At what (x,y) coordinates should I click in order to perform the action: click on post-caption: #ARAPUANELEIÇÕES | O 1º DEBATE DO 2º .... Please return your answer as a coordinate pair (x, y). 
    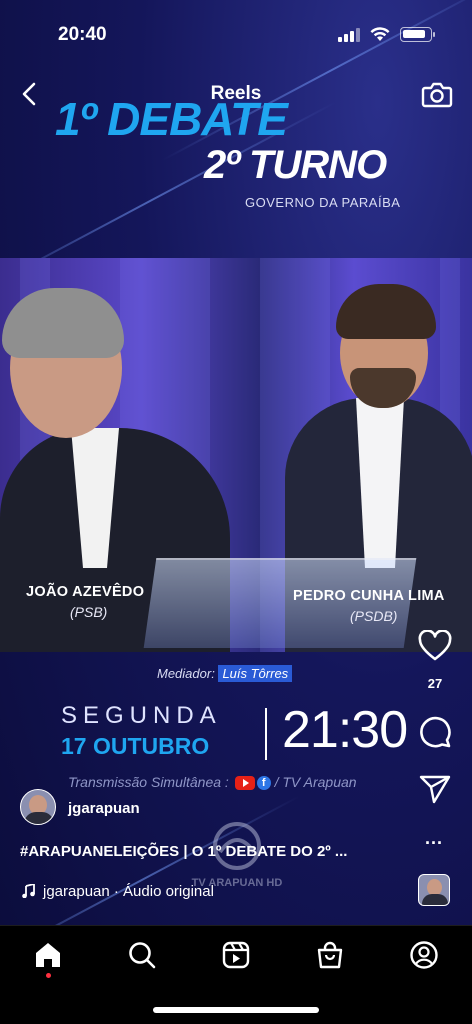
    Looking at the image, I should click on (183, 851).